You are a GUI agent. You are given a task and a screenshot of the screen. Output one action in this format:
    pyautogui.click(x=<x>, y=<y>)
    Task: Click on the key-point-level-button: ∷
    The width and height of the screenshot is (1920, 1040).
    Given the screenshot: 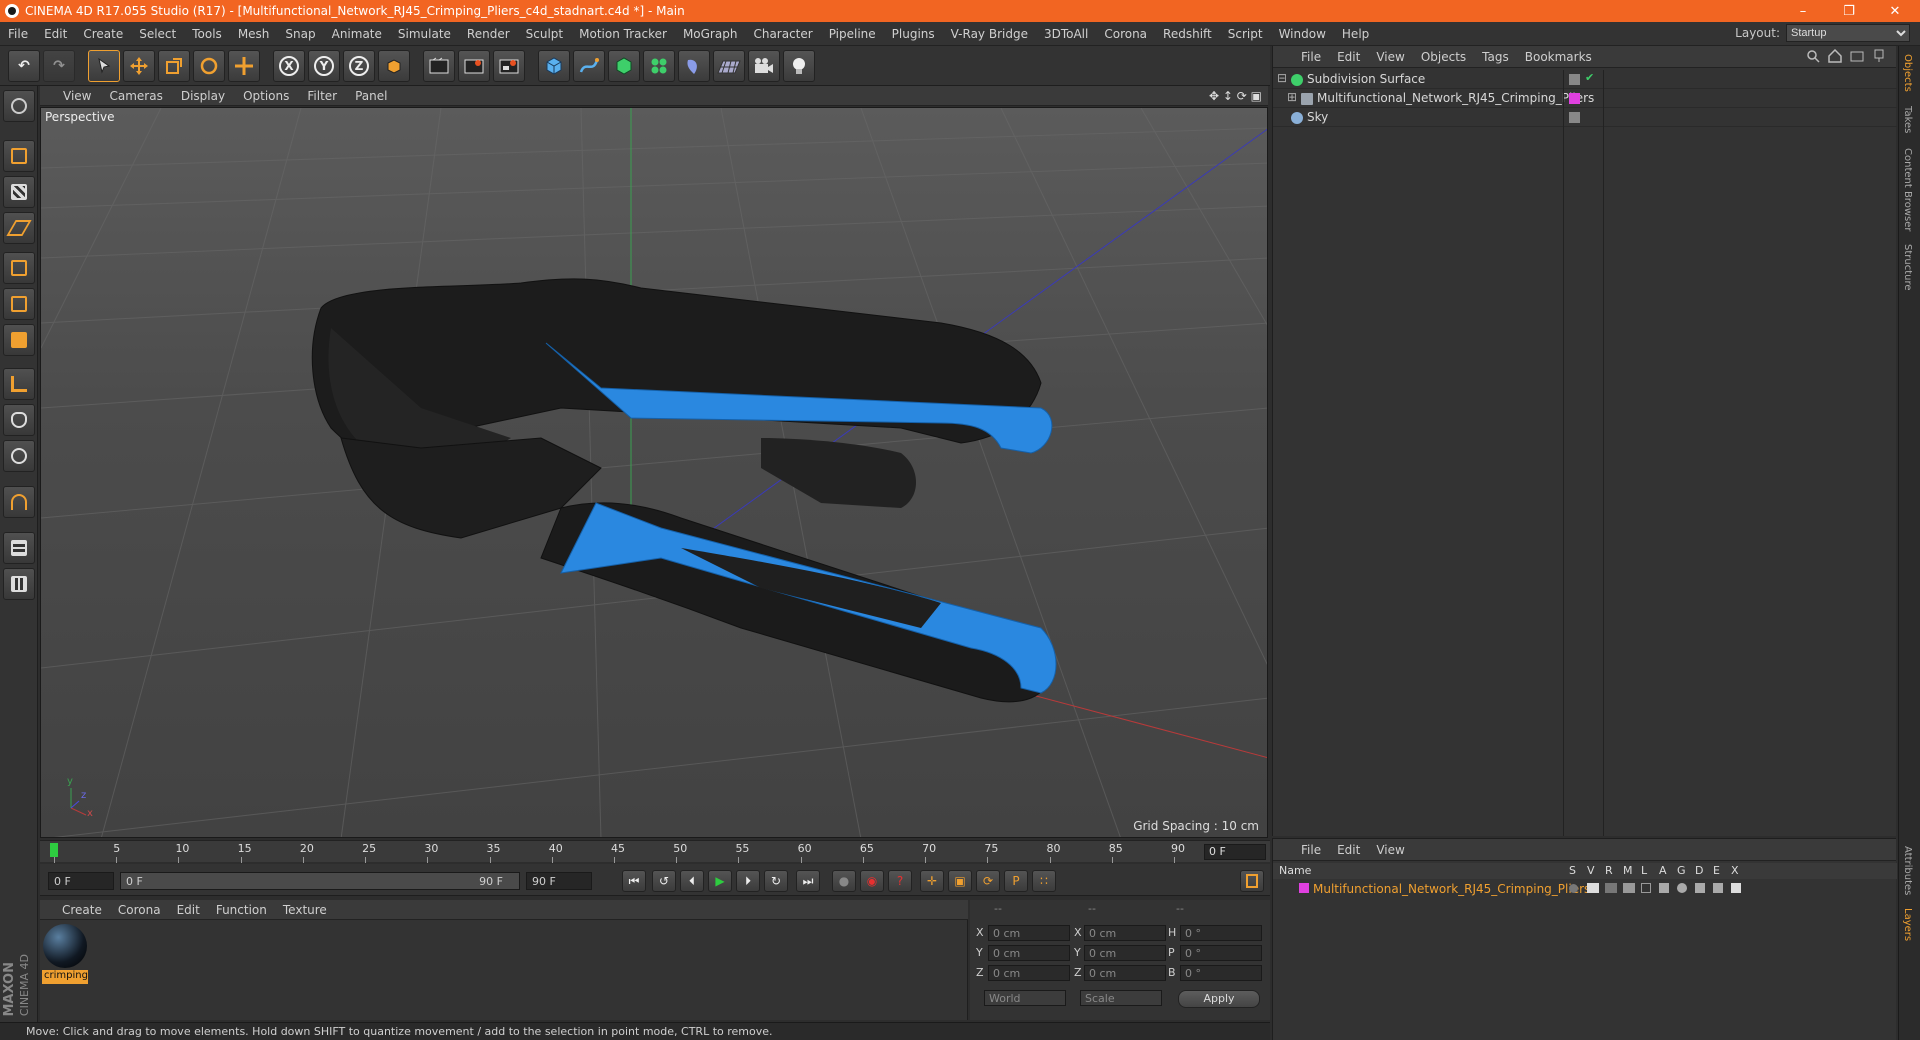 What is the action you would take?
    pyautogui.click(x=1044, y=881)
    